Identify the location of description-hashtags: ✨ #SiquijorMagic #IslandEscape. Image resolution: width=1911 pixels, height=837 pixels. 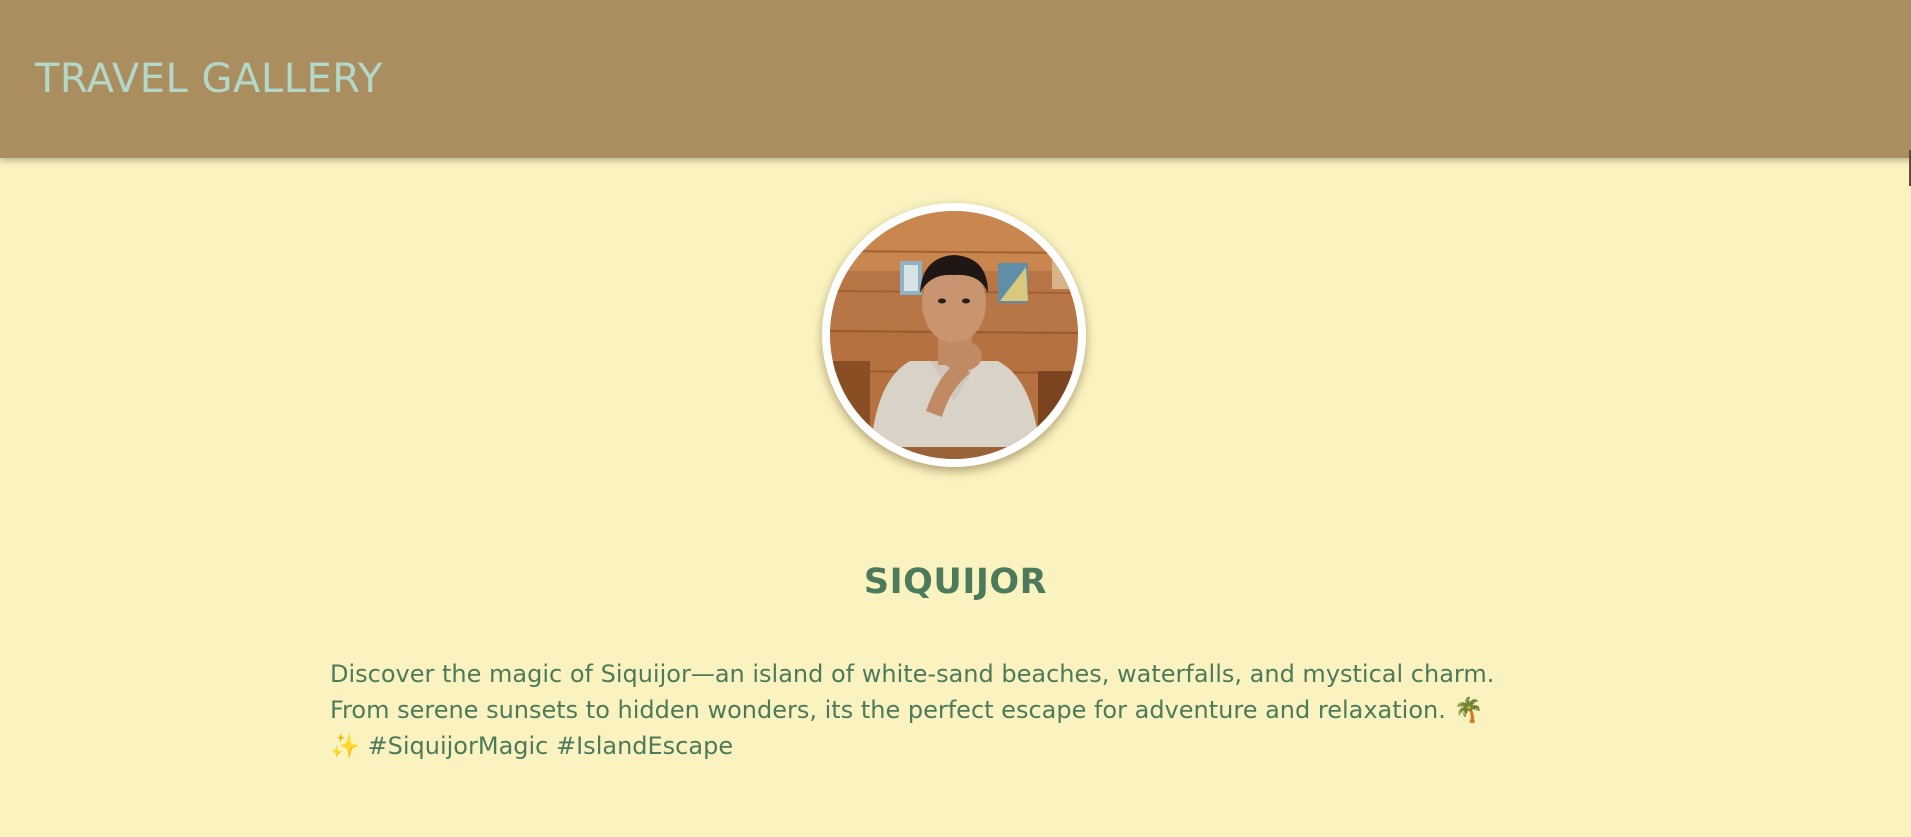
(532, 746).